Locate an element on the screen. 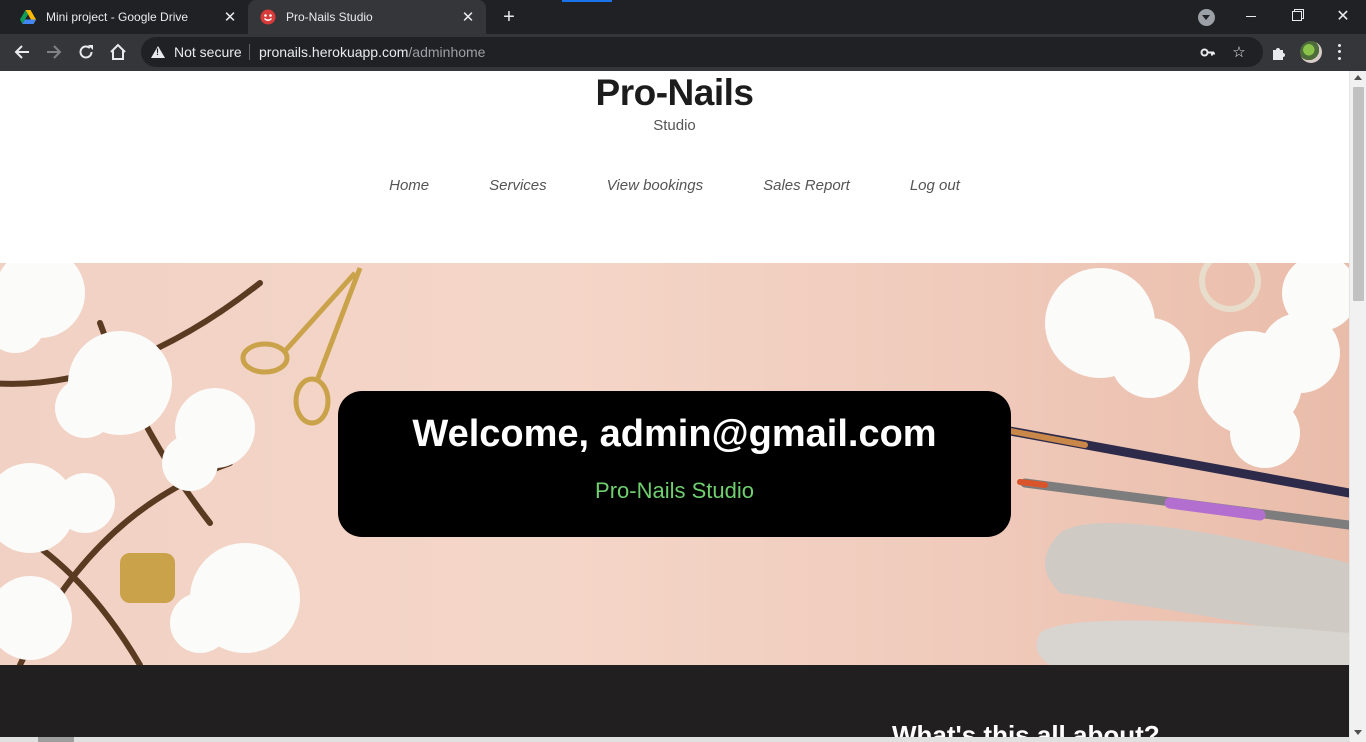 The image size is (1366, 742). reload-icon is located at coordinates (86, 52).